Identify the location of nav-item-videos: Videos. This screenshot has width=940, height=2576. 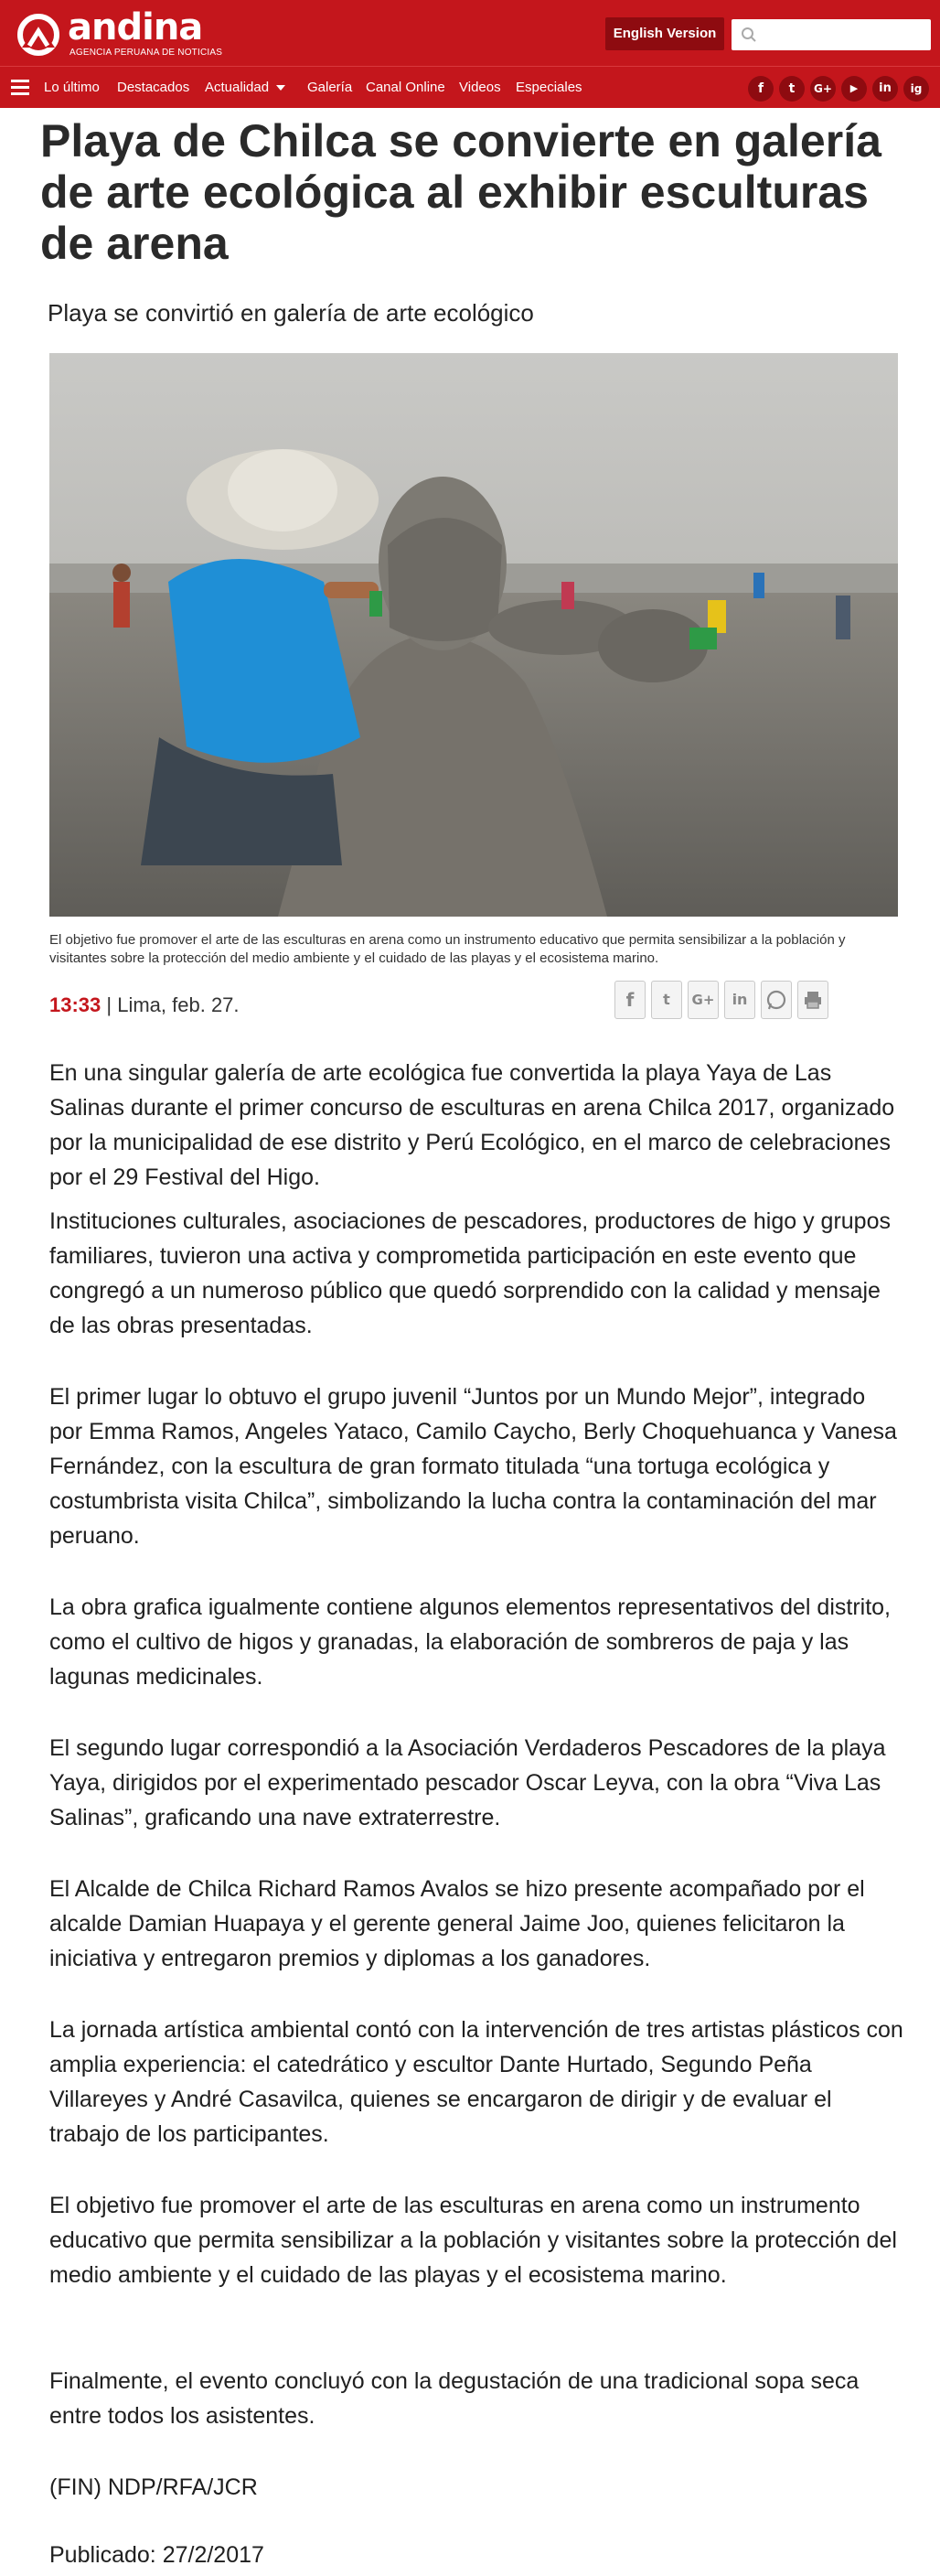
(480, 88).